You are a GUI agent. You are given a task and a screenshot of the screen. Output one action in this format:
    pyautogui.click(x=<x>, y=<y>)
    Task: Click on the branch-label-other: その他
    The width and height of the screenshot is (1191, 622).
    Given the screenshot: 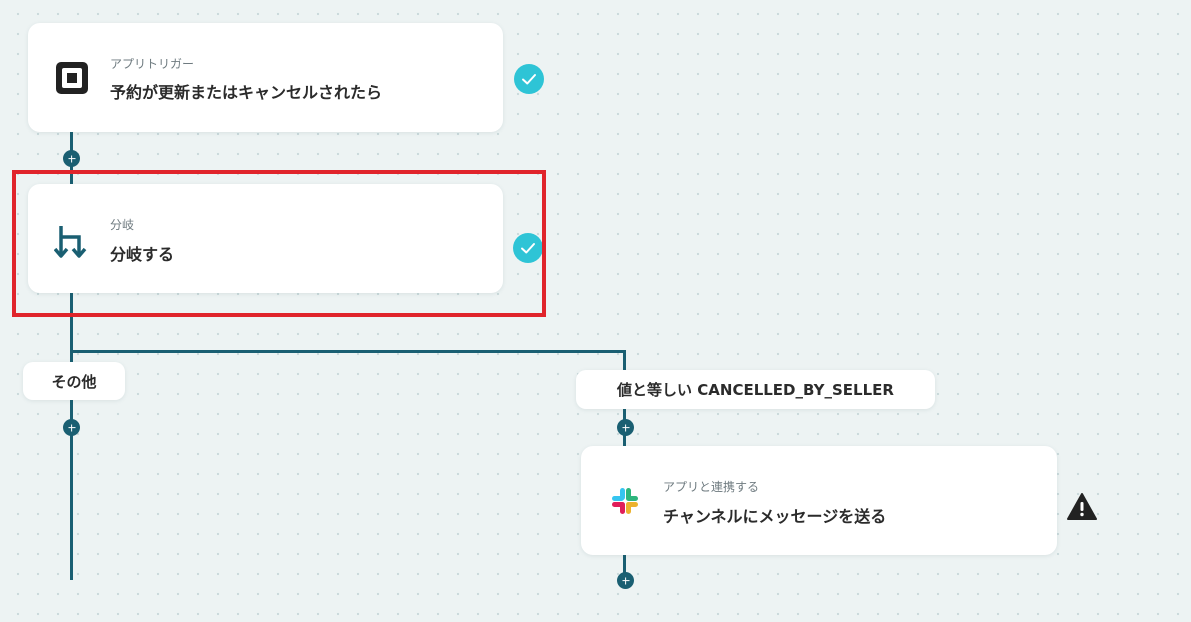 What is the action you would take?
    pyautogui.click(x=74, y=381)
    